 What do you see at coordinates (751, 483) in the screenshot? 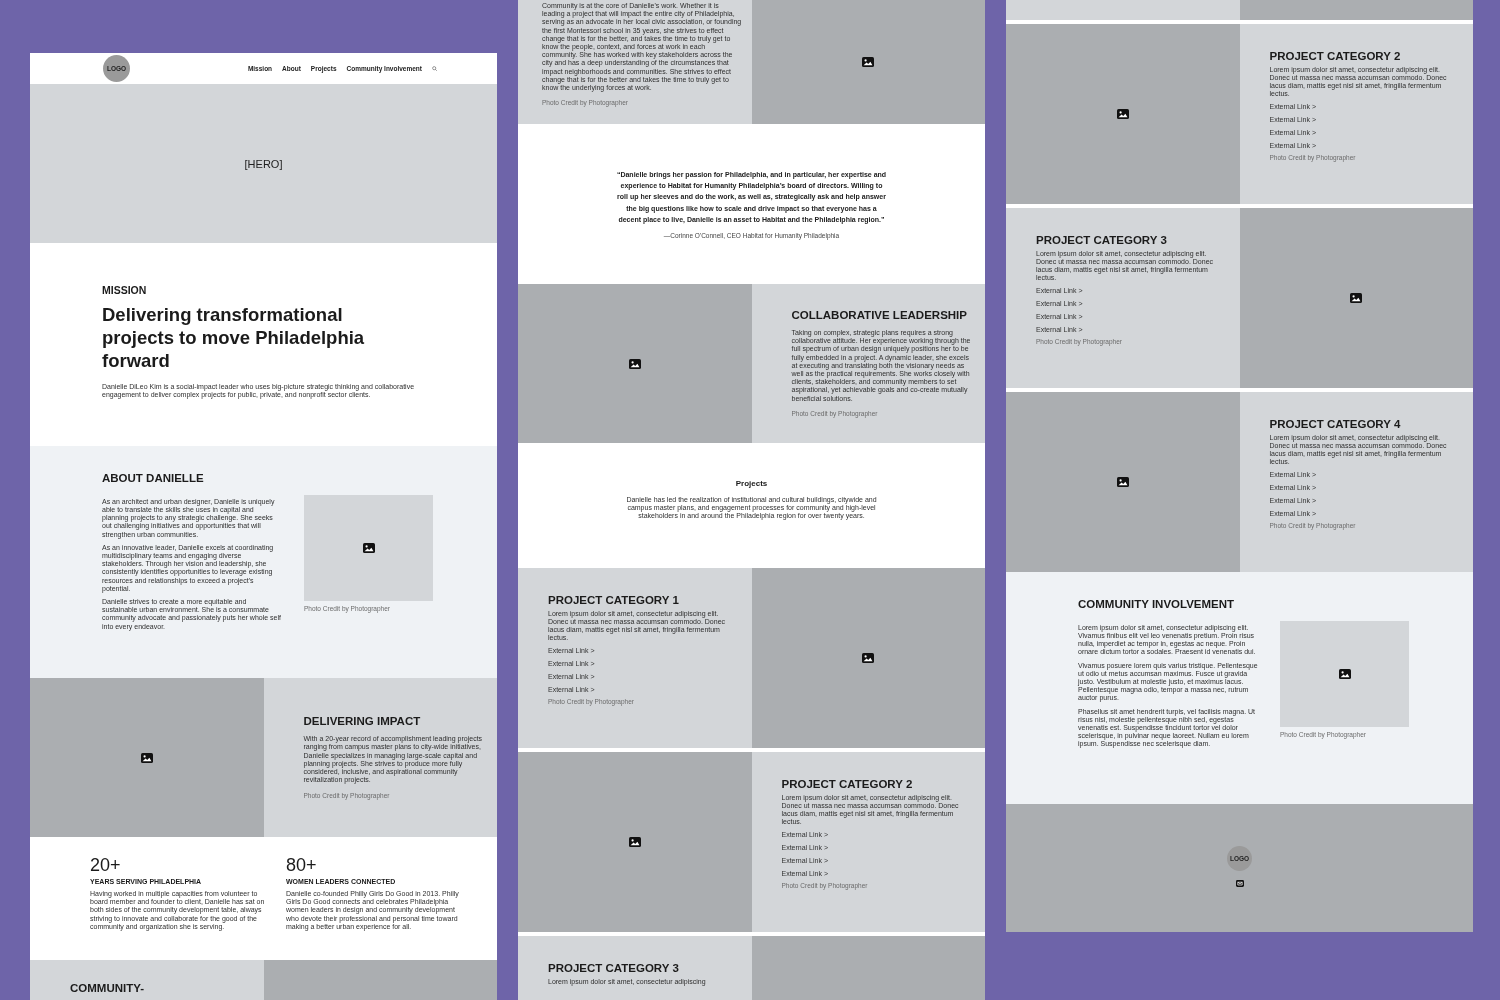
I see `section-heading: Projects` at bounding box center [751, 483].